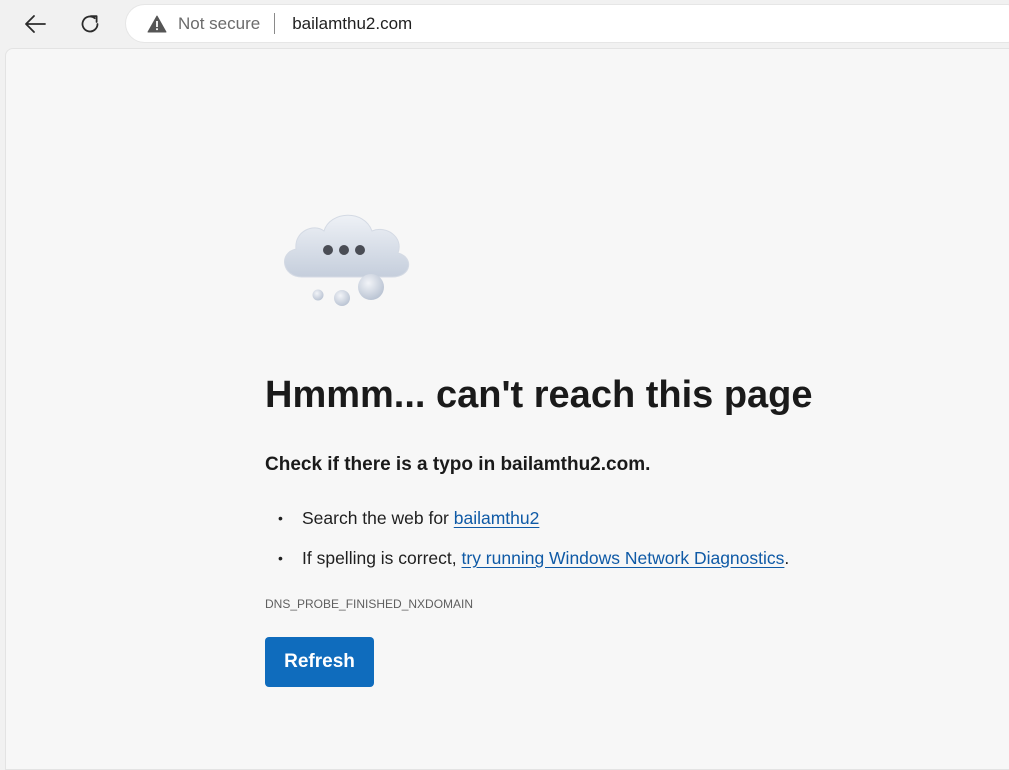  Describe the element at coordinates (369, 604) in the screenshot. I see `error-code: DNS_PROBE_FINISHED_NXDOMAIN` at that location.